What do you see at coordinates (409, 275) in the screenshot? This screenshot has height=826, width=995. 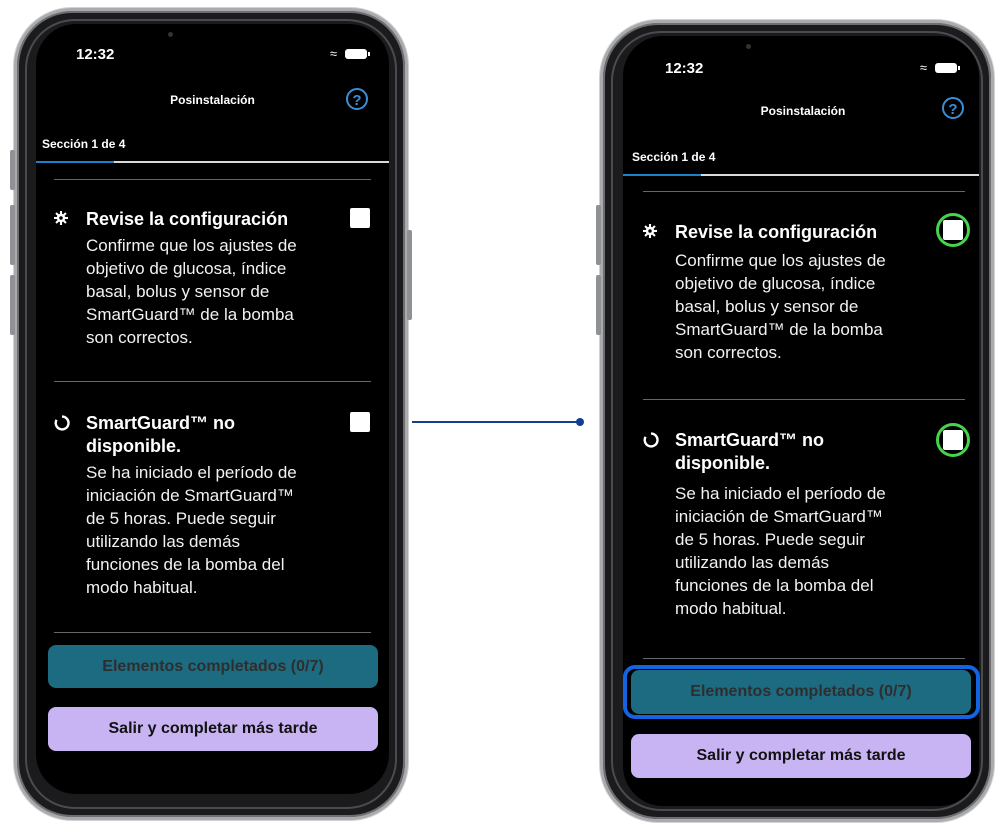 I see `left-phone-power-button` at bounding box center [409, 275].